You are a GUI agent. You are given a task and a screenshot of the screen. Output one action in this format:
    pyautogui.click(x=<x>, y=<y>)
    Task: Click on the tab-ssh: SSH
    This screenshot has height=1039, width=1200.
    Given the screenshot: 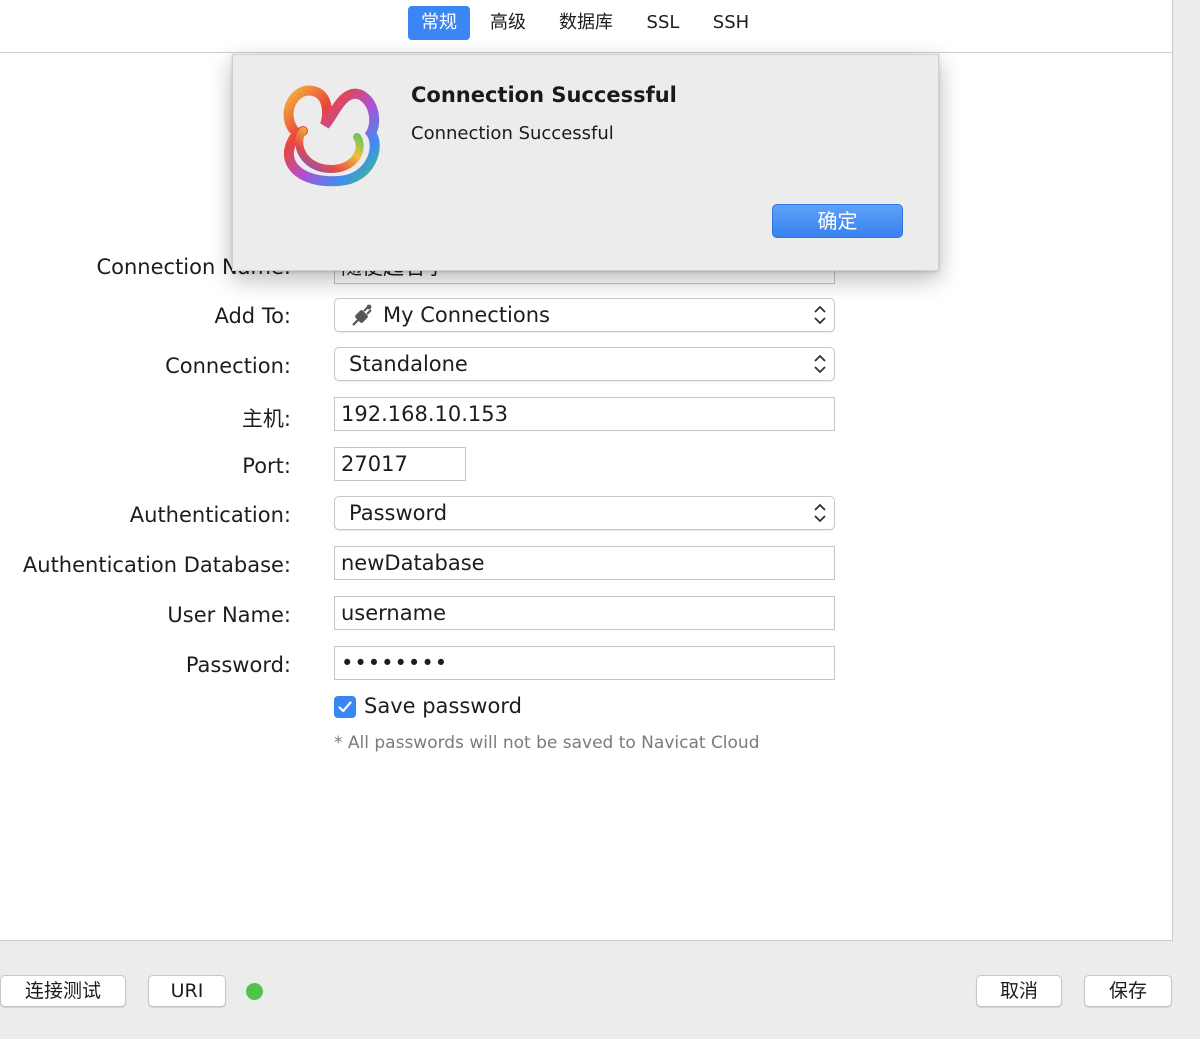 What is the action you would take?
    pyautogui.click(x=731, y=23)
    